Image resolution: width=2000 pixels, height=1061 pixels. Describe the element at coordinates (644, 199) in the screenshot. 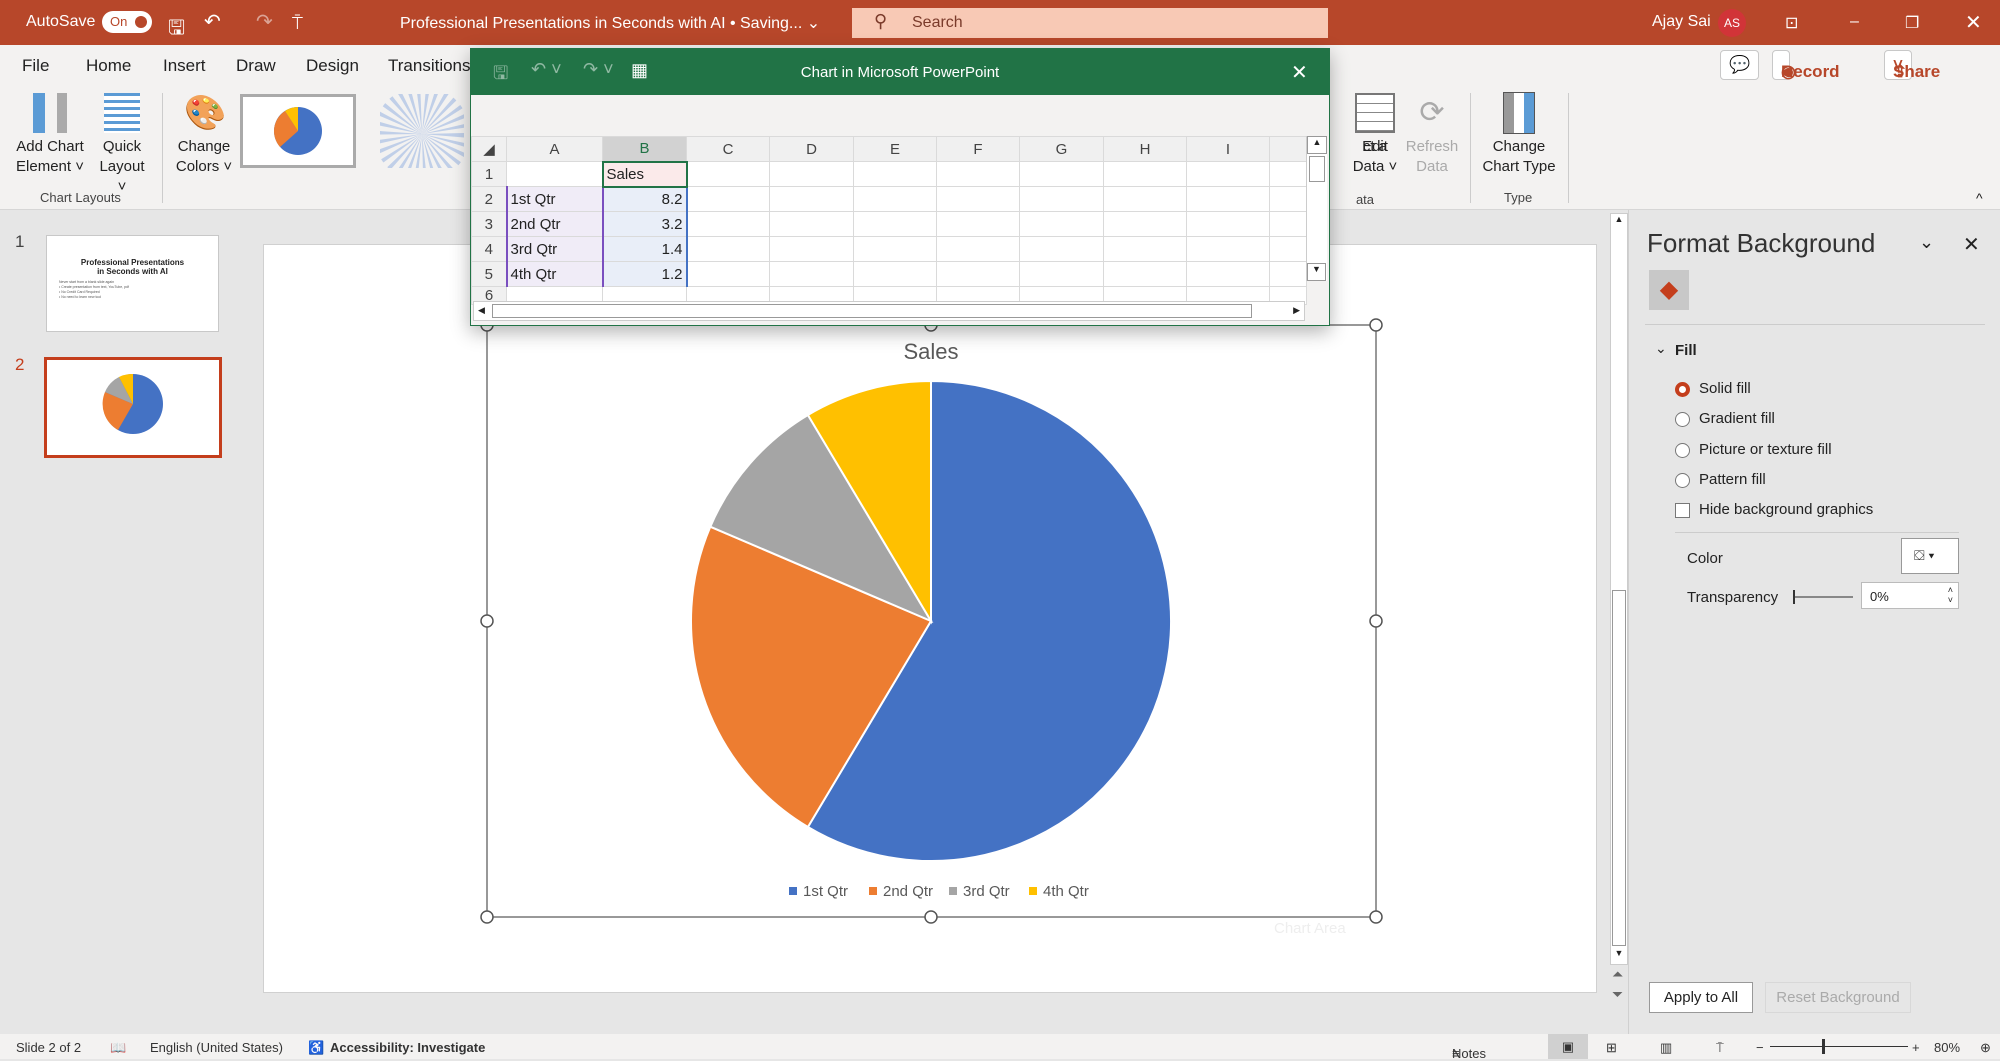

I see `cell: 8.2` at that location.